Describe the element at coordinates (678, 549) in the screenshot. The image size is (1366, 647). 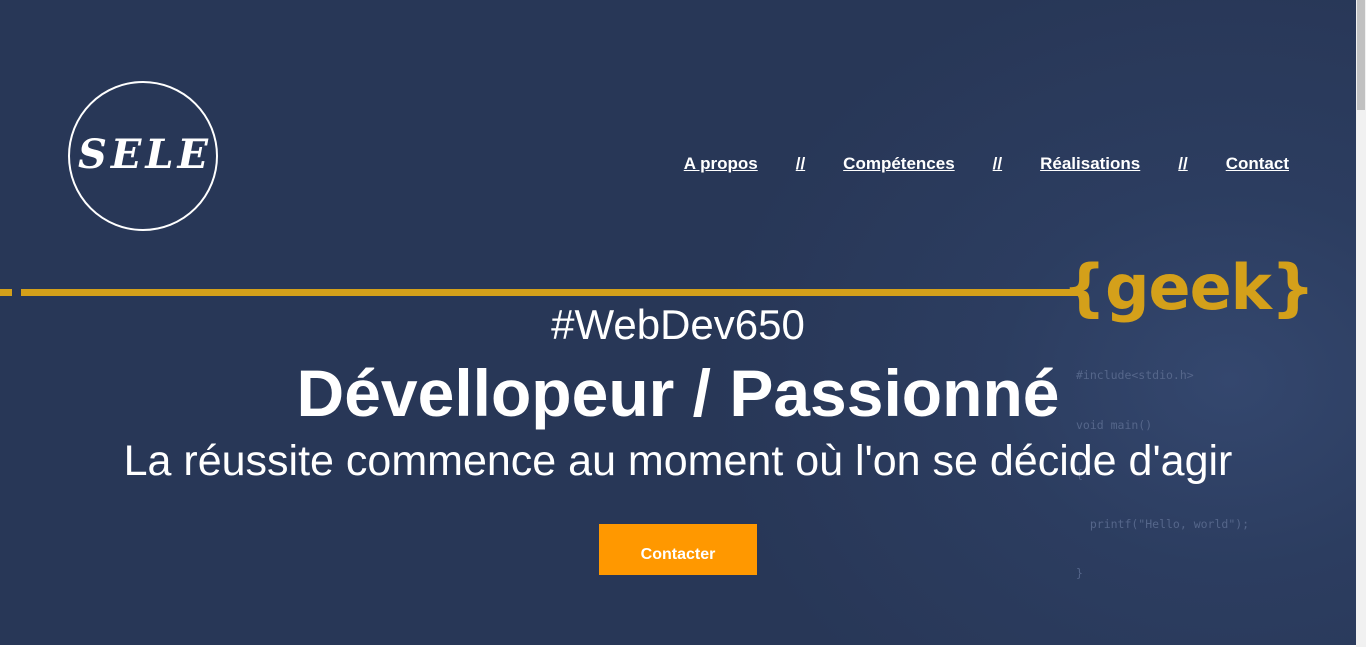
I see `contact-button: Contacter` at that location.